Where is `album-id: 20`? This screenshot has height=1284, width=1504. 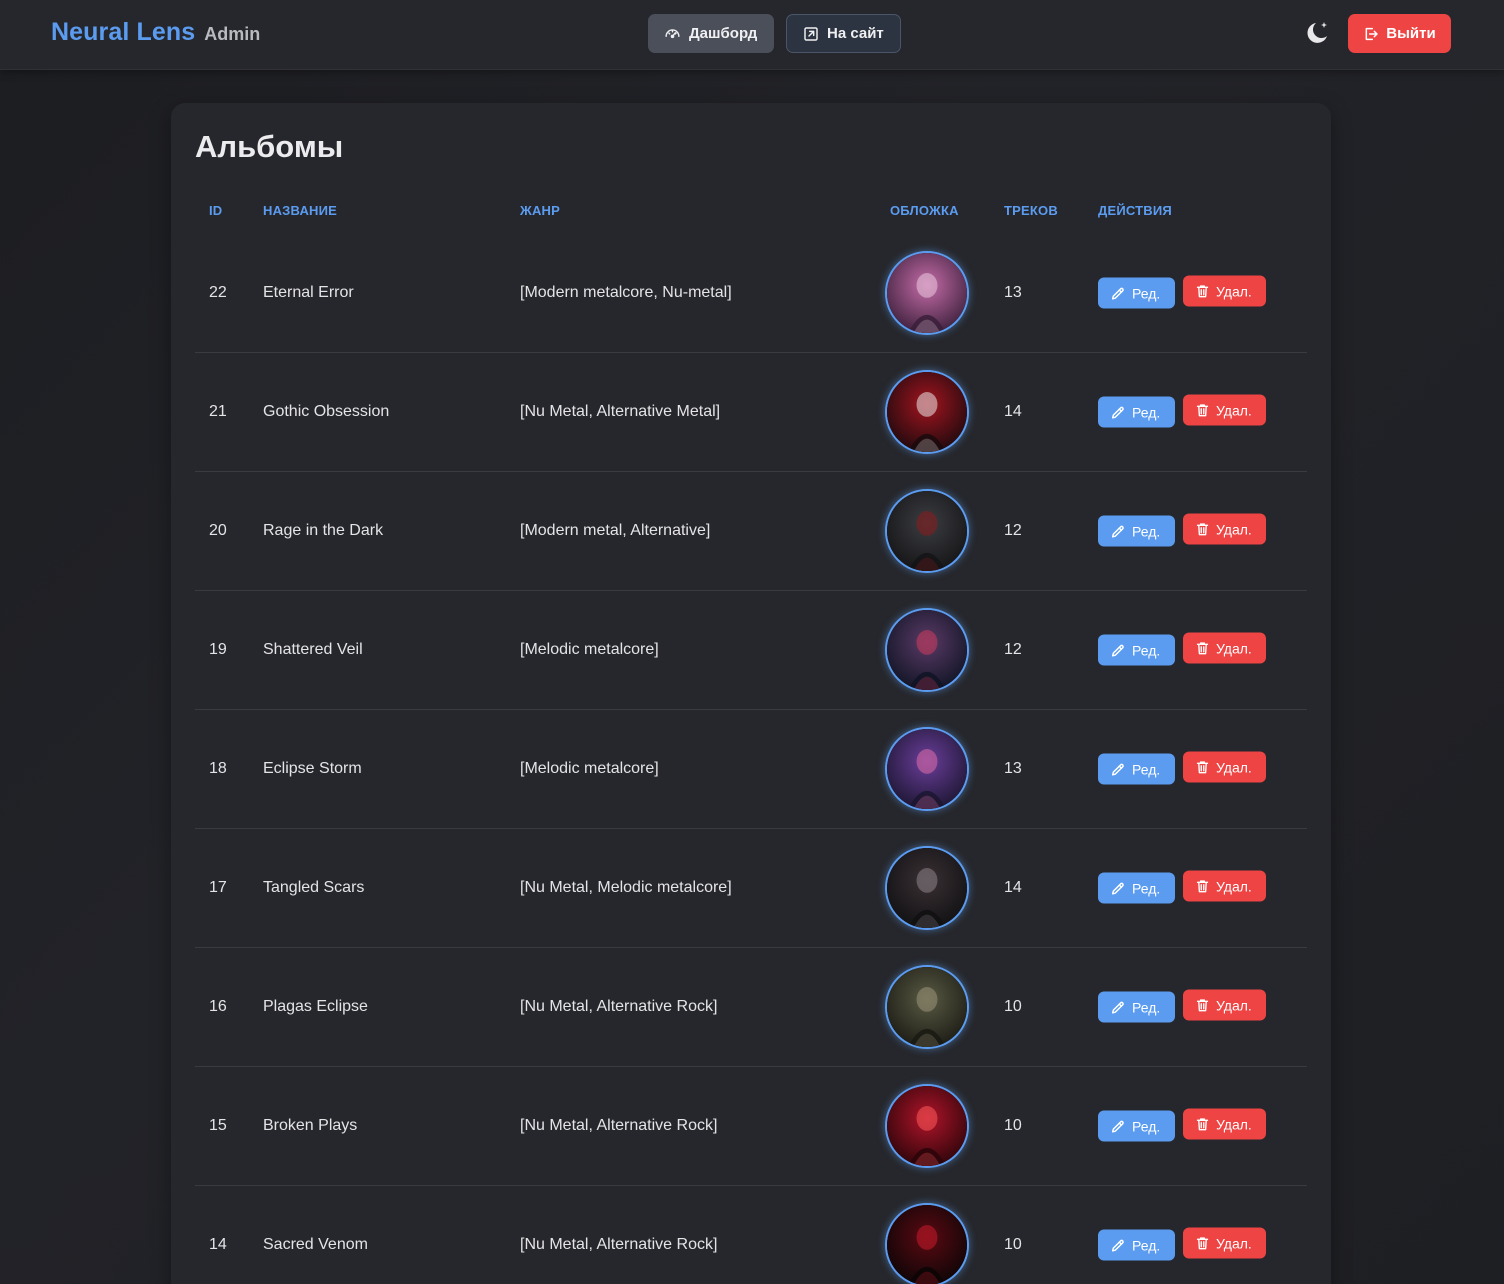
album-id: 20 is located at coordinates (218, 530).